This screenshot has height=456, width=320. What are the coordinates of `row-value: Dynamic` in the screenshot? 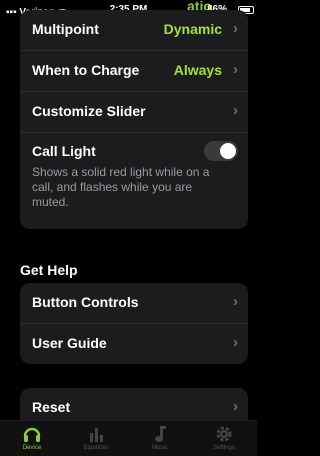 It's located at (192, 29).